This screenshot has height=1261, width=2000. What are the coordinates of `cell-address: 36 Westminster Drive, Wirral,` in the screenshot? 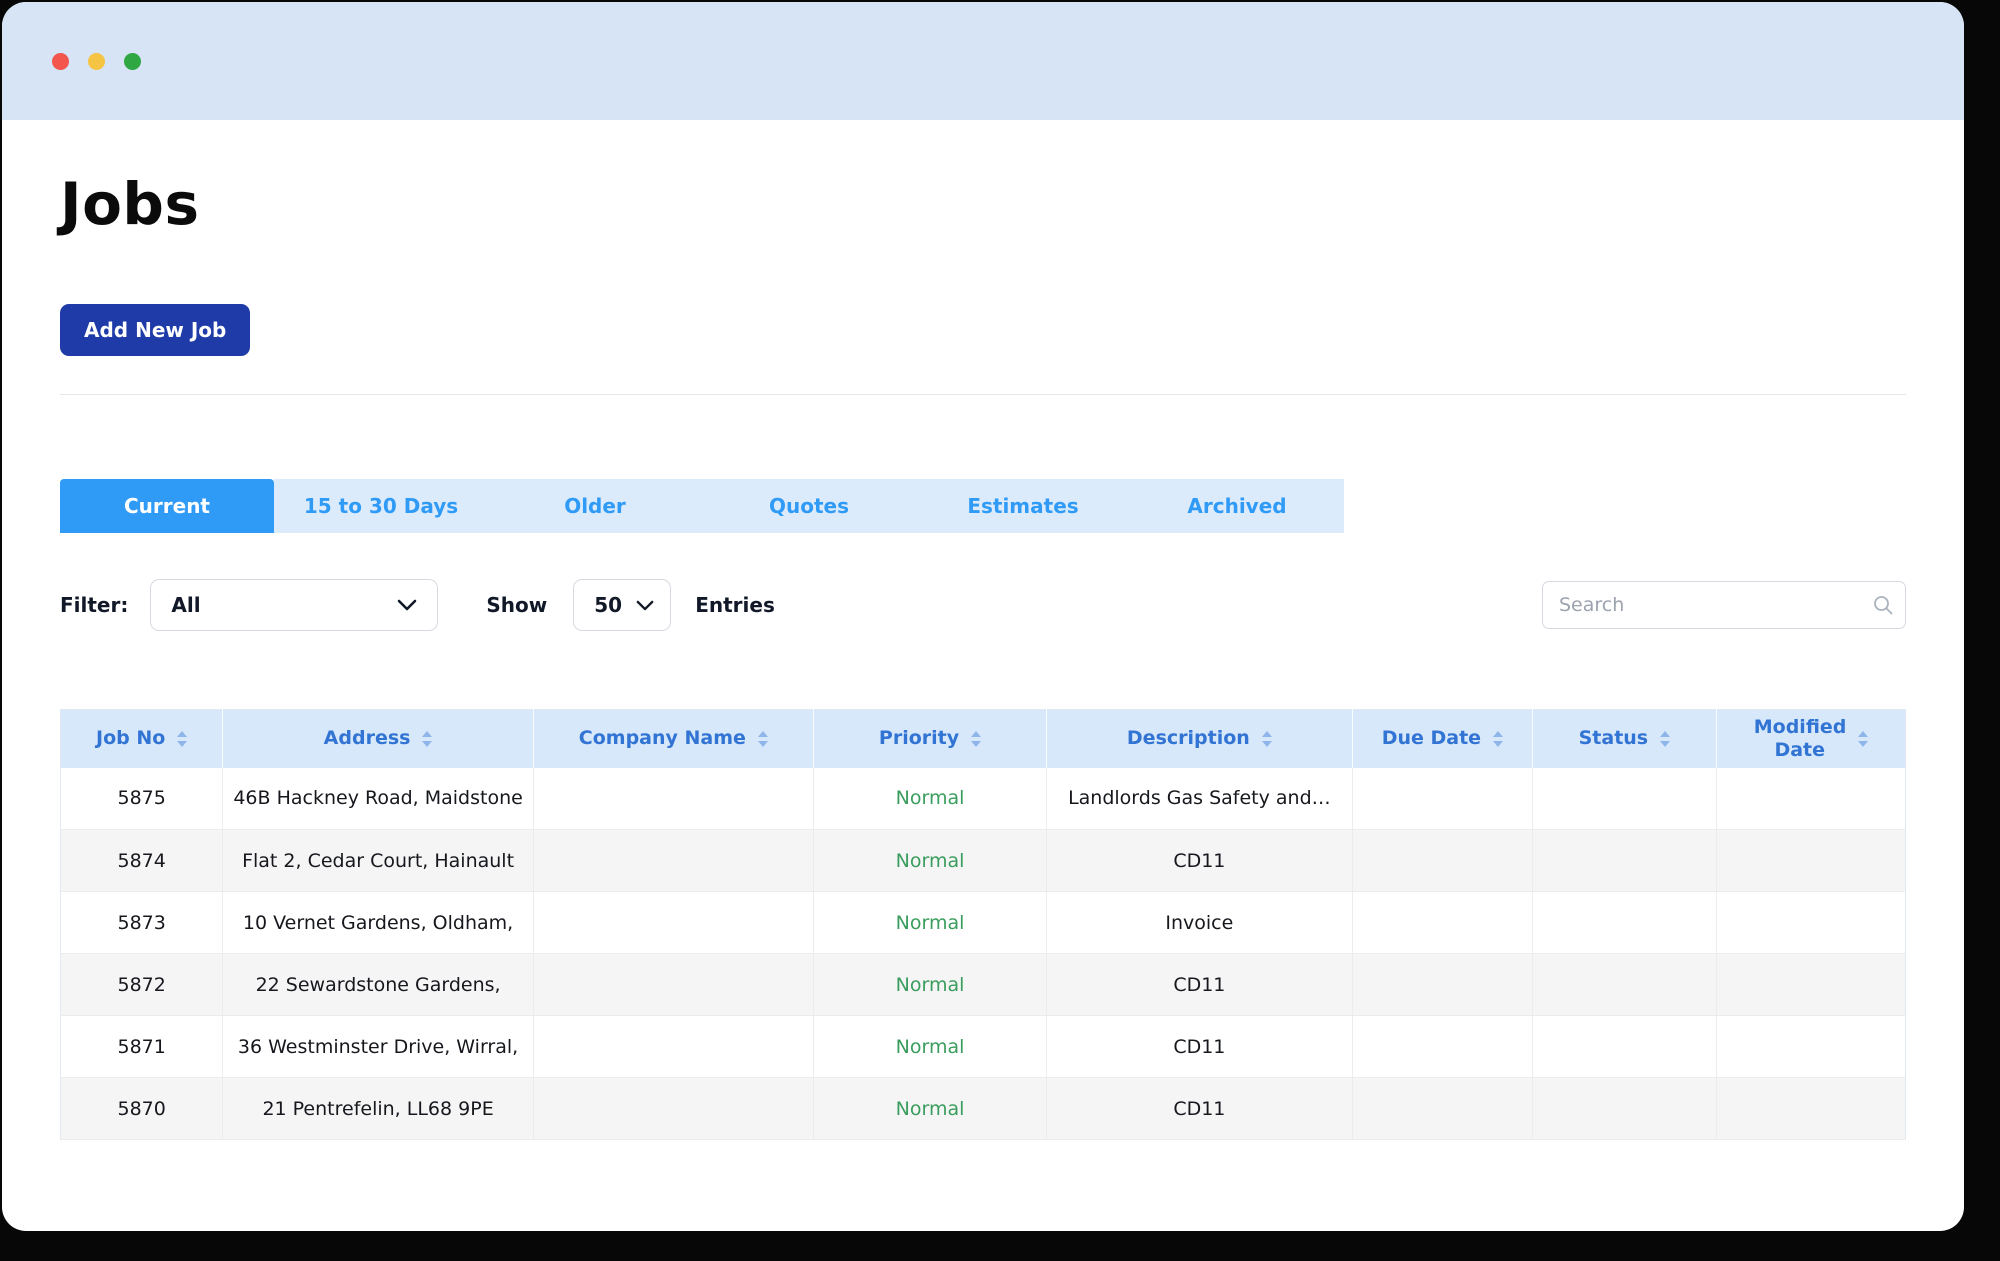 It's located at (378, 1046).